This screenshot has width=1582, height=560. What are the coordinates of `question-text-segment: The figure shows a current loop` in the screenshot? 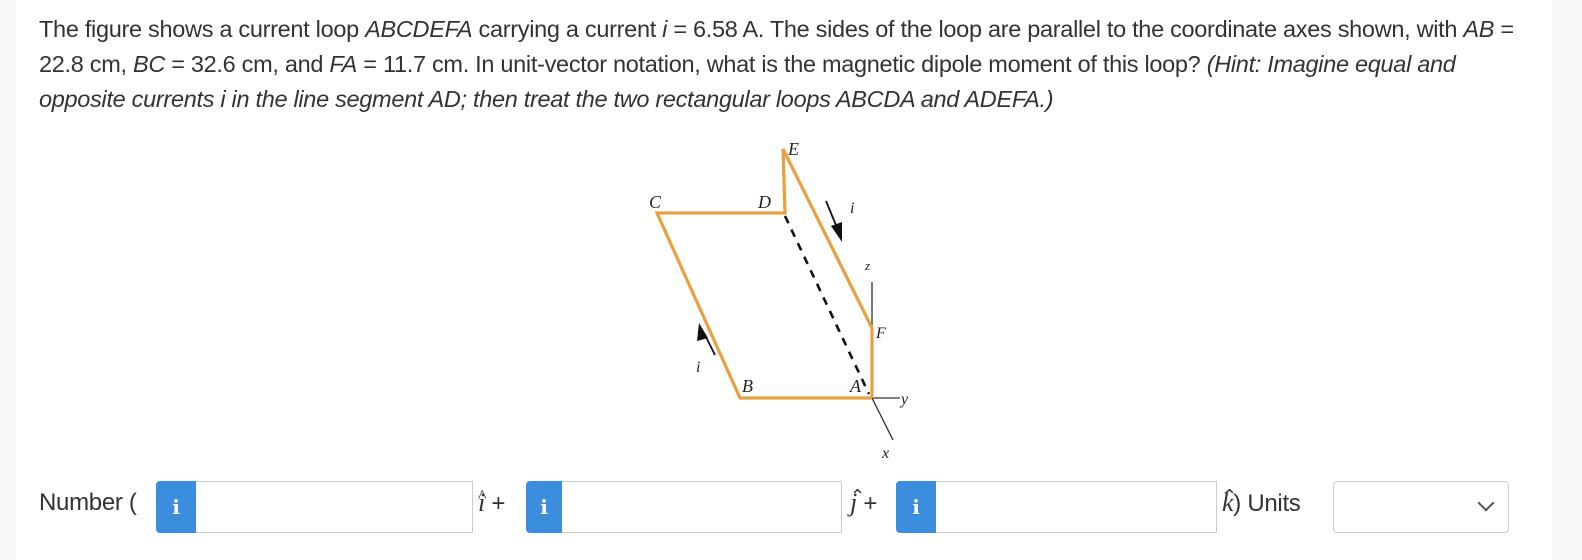 It's located at (202, 29).